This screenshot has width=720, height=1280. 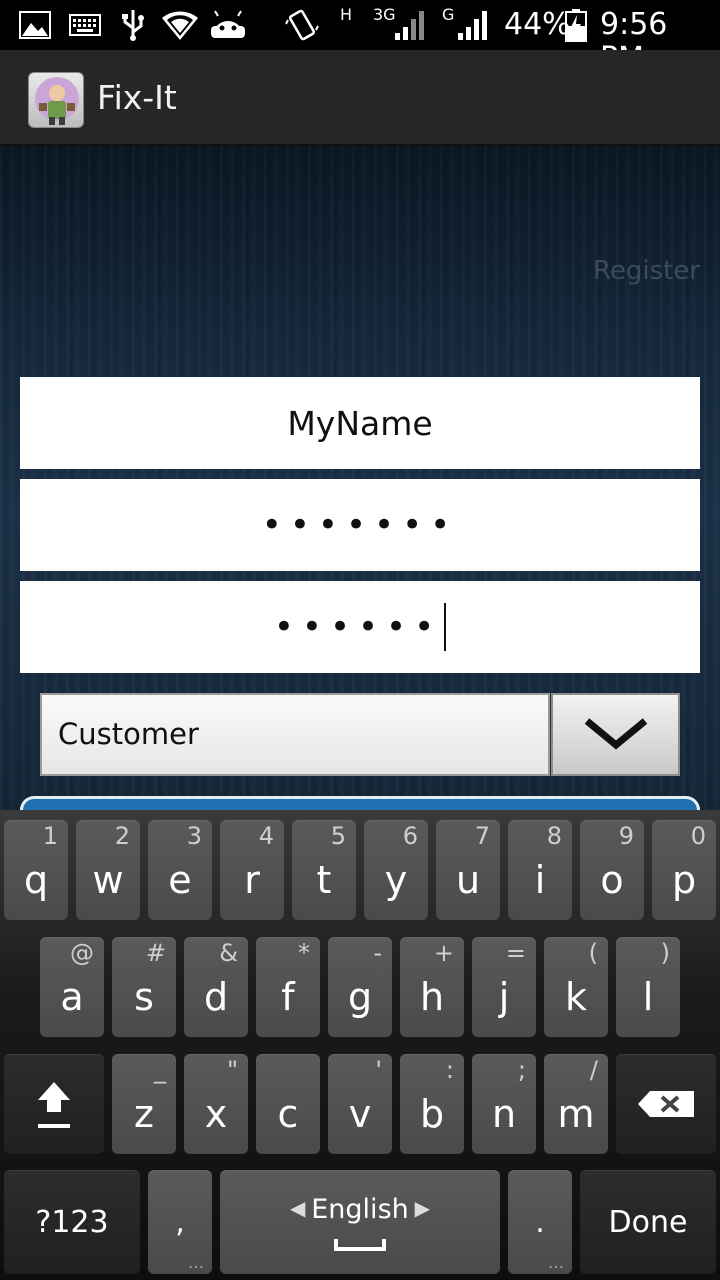 I want to click on key-label: i, so click(x=540, y=880).